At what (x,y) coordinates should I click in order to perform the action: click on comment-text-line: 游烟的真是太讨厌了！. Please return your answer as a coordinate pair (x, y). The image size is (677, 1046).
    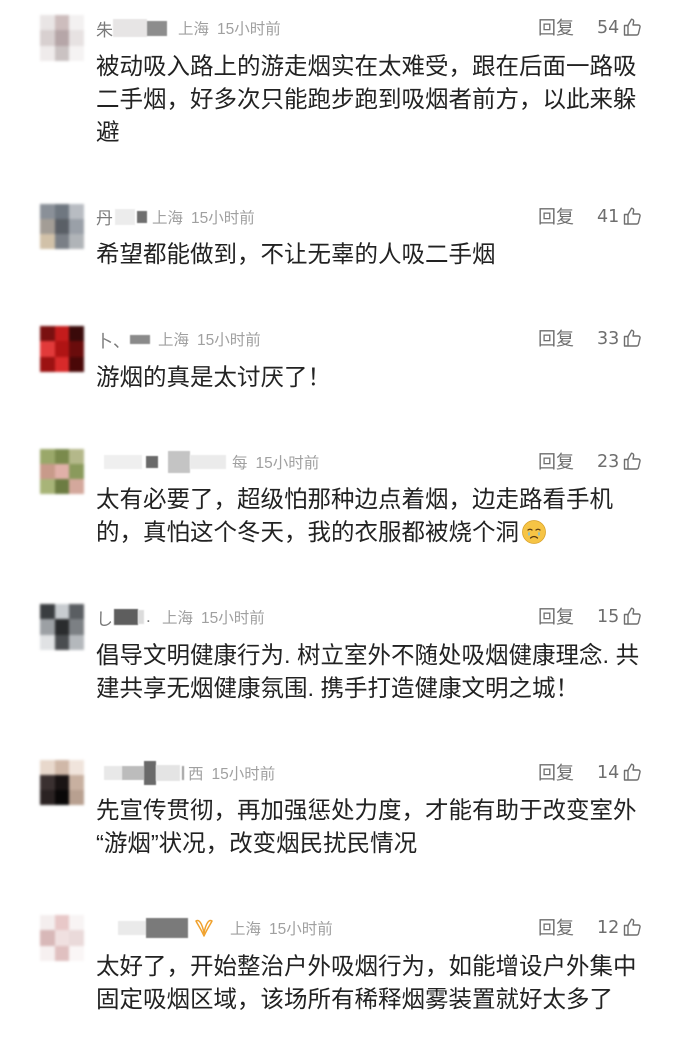
    Looking at the image, I should click on (213, 376).